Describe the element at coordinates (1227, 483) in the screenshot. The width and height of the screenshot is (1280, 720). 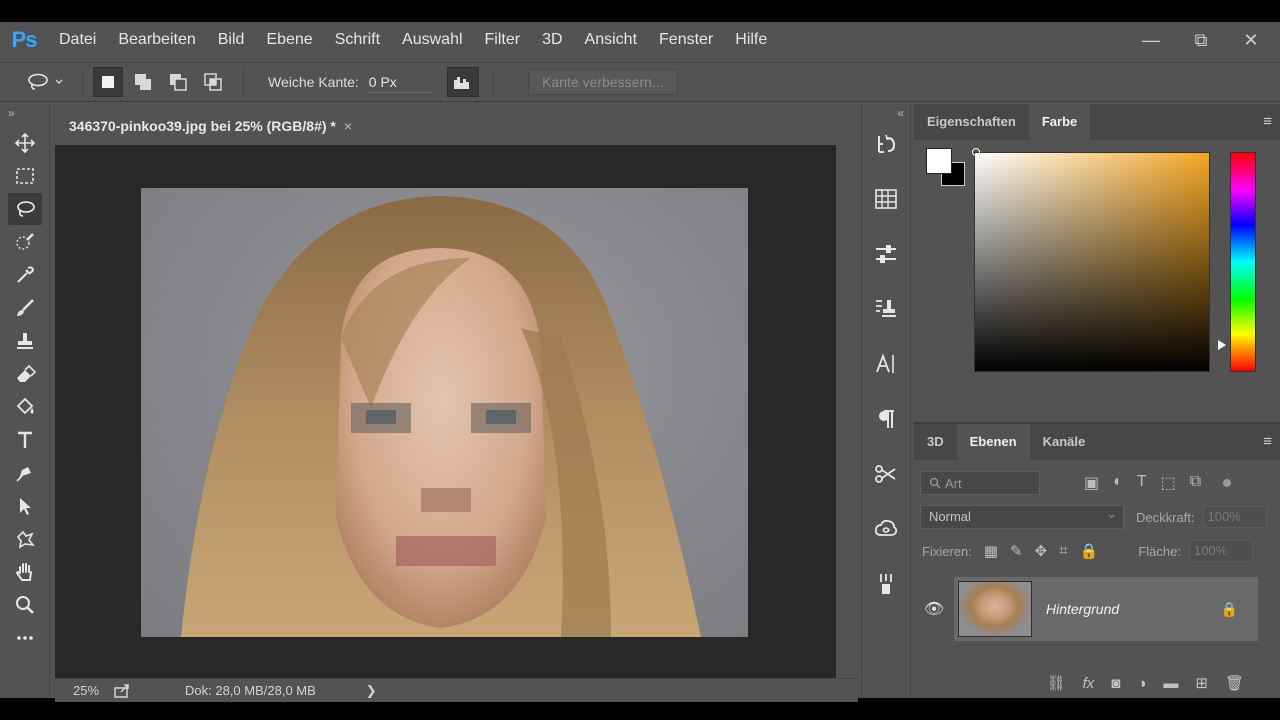
I see `filter-toggle` at that location.